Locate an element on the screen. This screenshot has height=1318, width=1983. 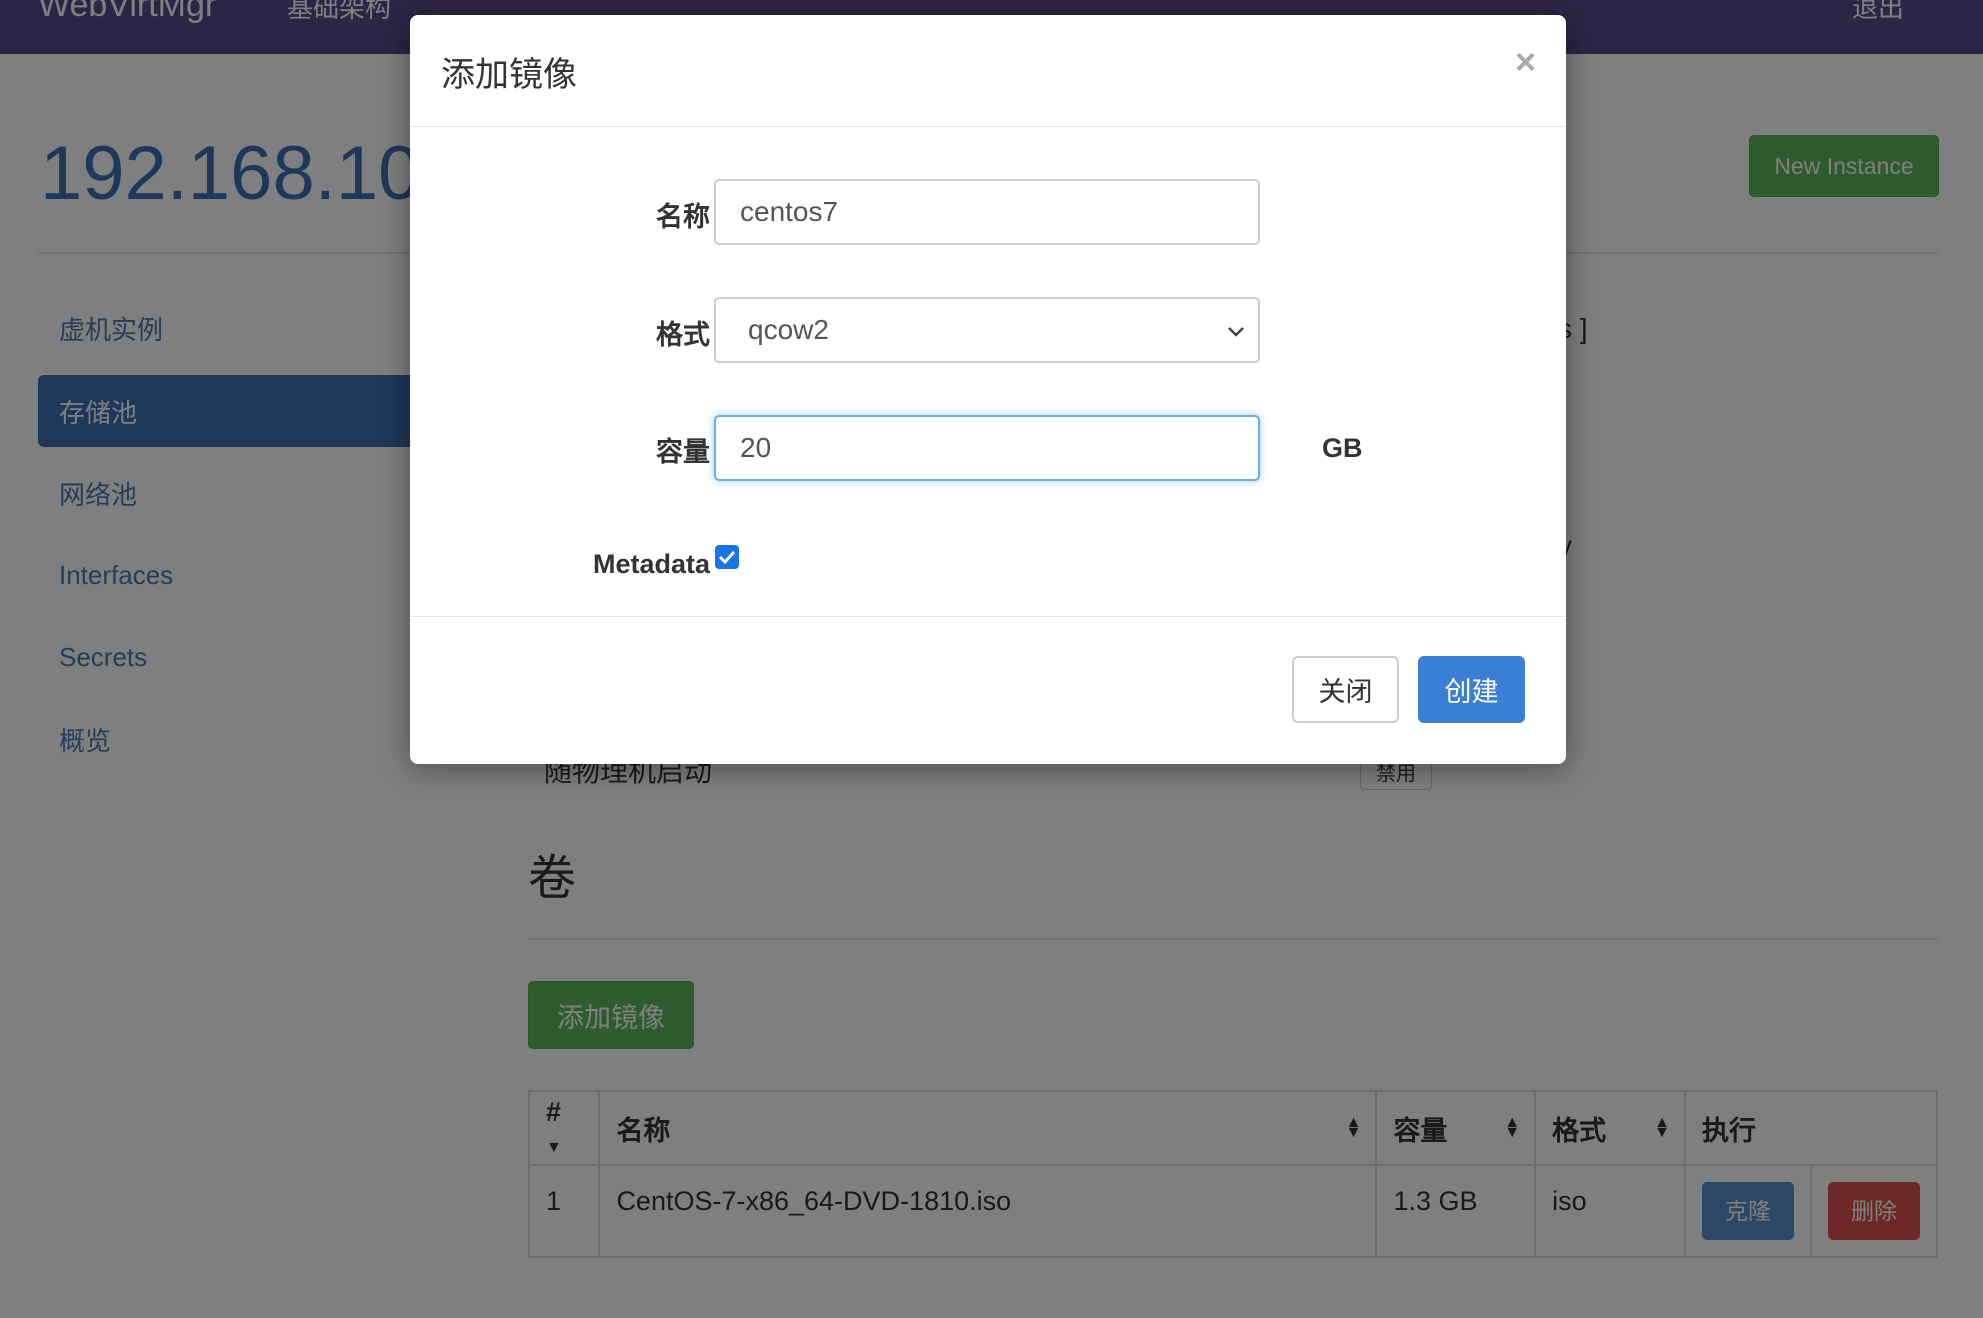
format-label: 格式 is located at coordinates (683, 335).